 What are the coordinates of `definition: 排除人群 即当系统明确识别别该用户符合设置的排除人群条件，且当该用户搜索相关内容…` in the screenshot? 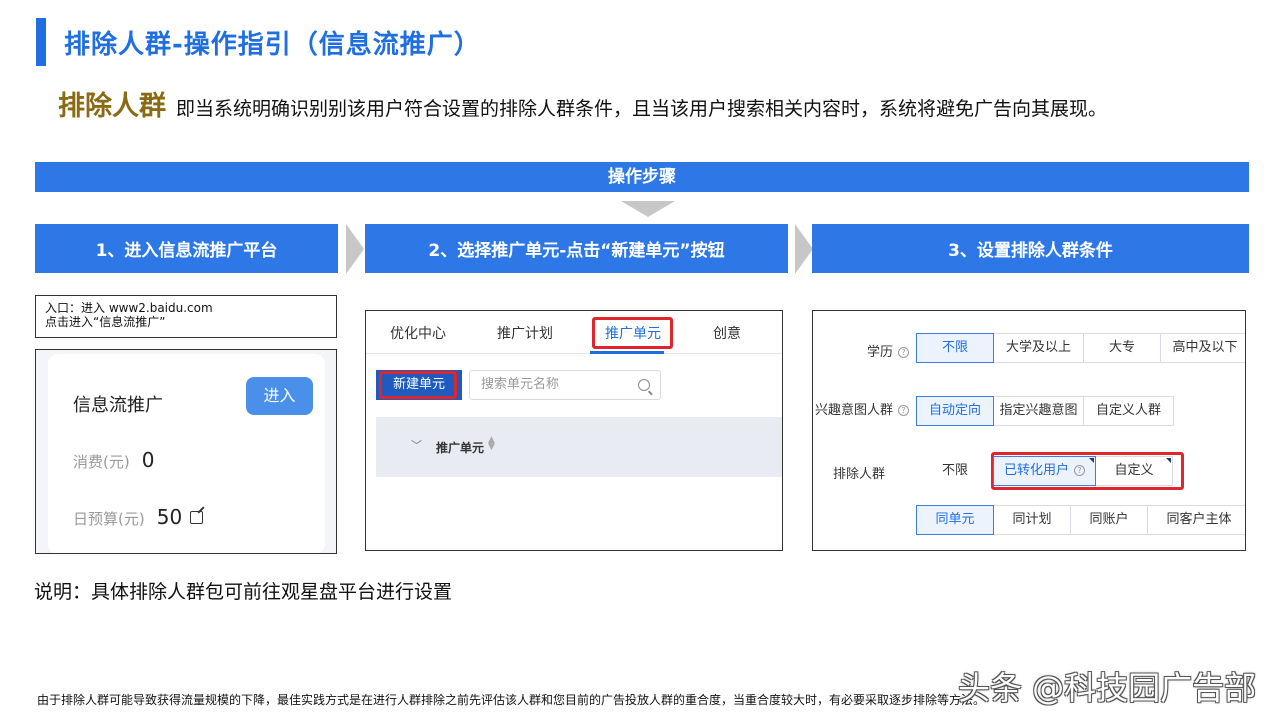 It's located at (582, 103).